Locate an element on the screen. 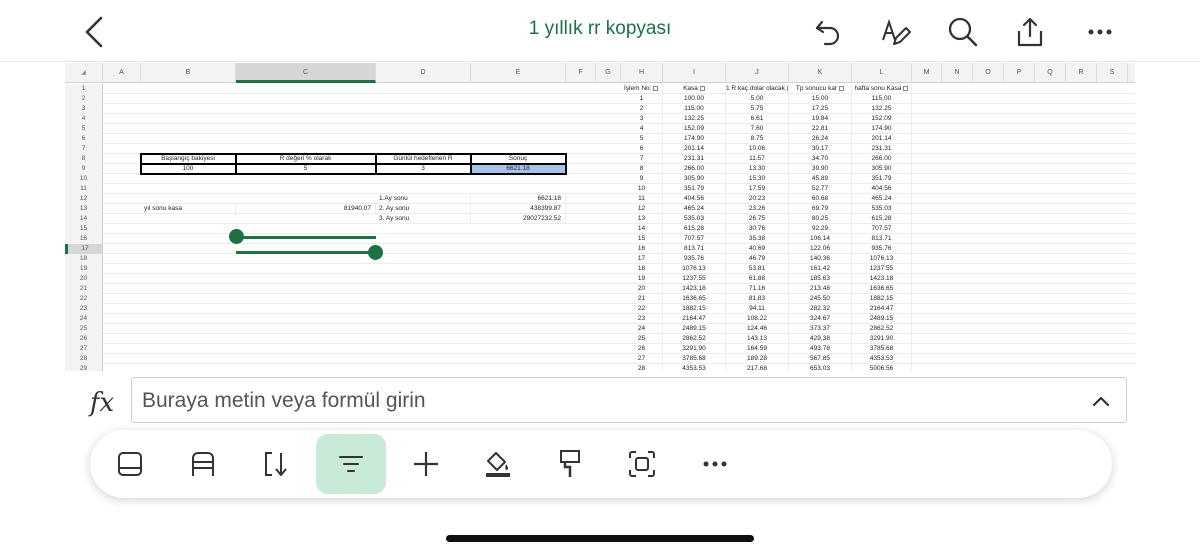 The width and height of the screenshot is (1200, 554). format-painter-button is located at coordinates (570, 464).